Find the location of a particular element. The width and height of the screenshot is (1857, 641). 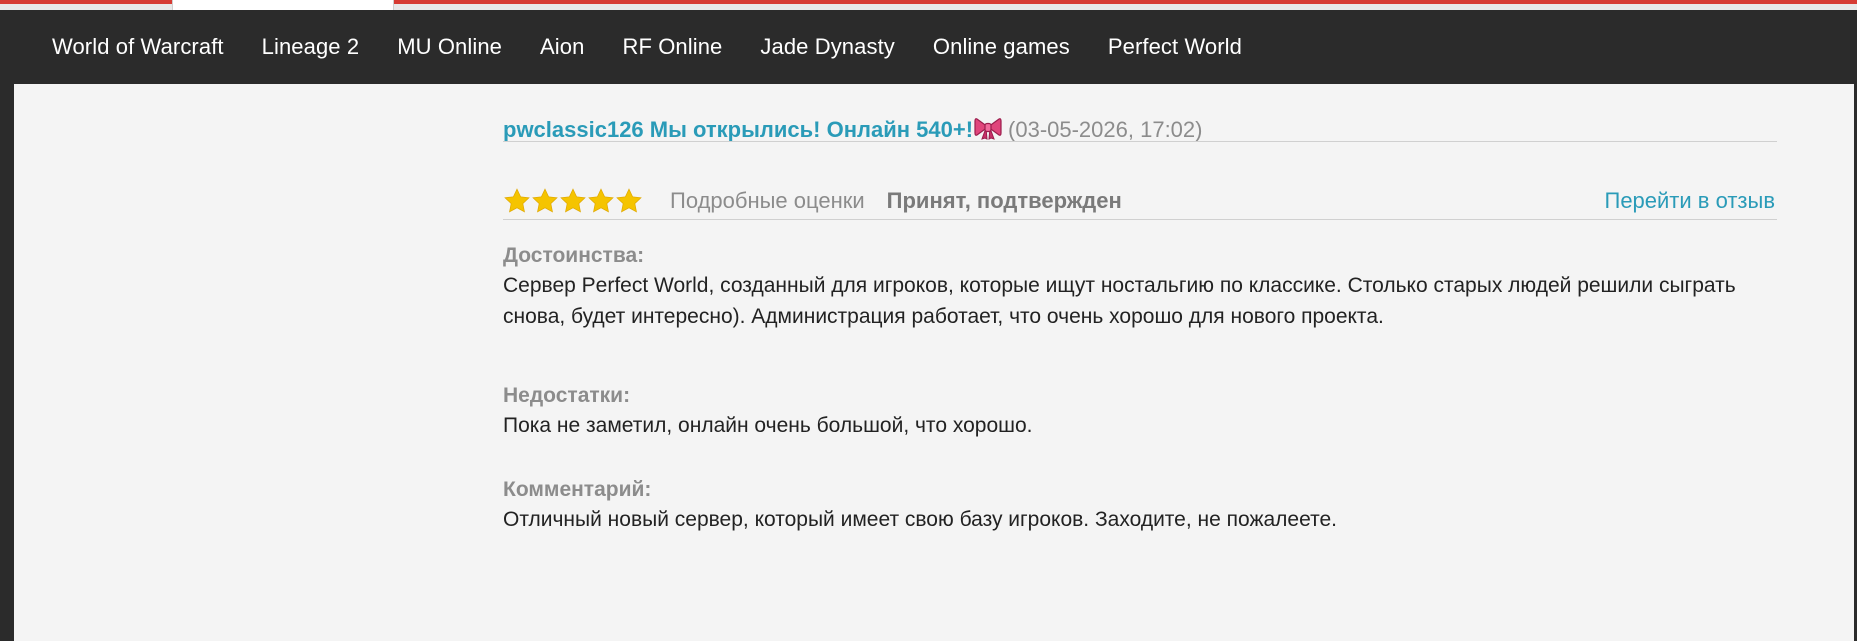

browser-tab-strip is located at coordinates (928, 5).